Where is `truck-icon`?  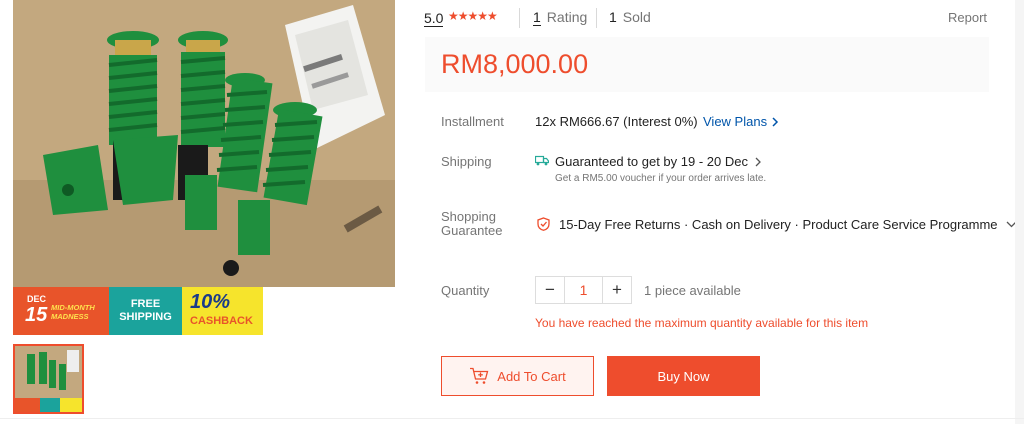
truck-icon is located at coordinates (542, 160).